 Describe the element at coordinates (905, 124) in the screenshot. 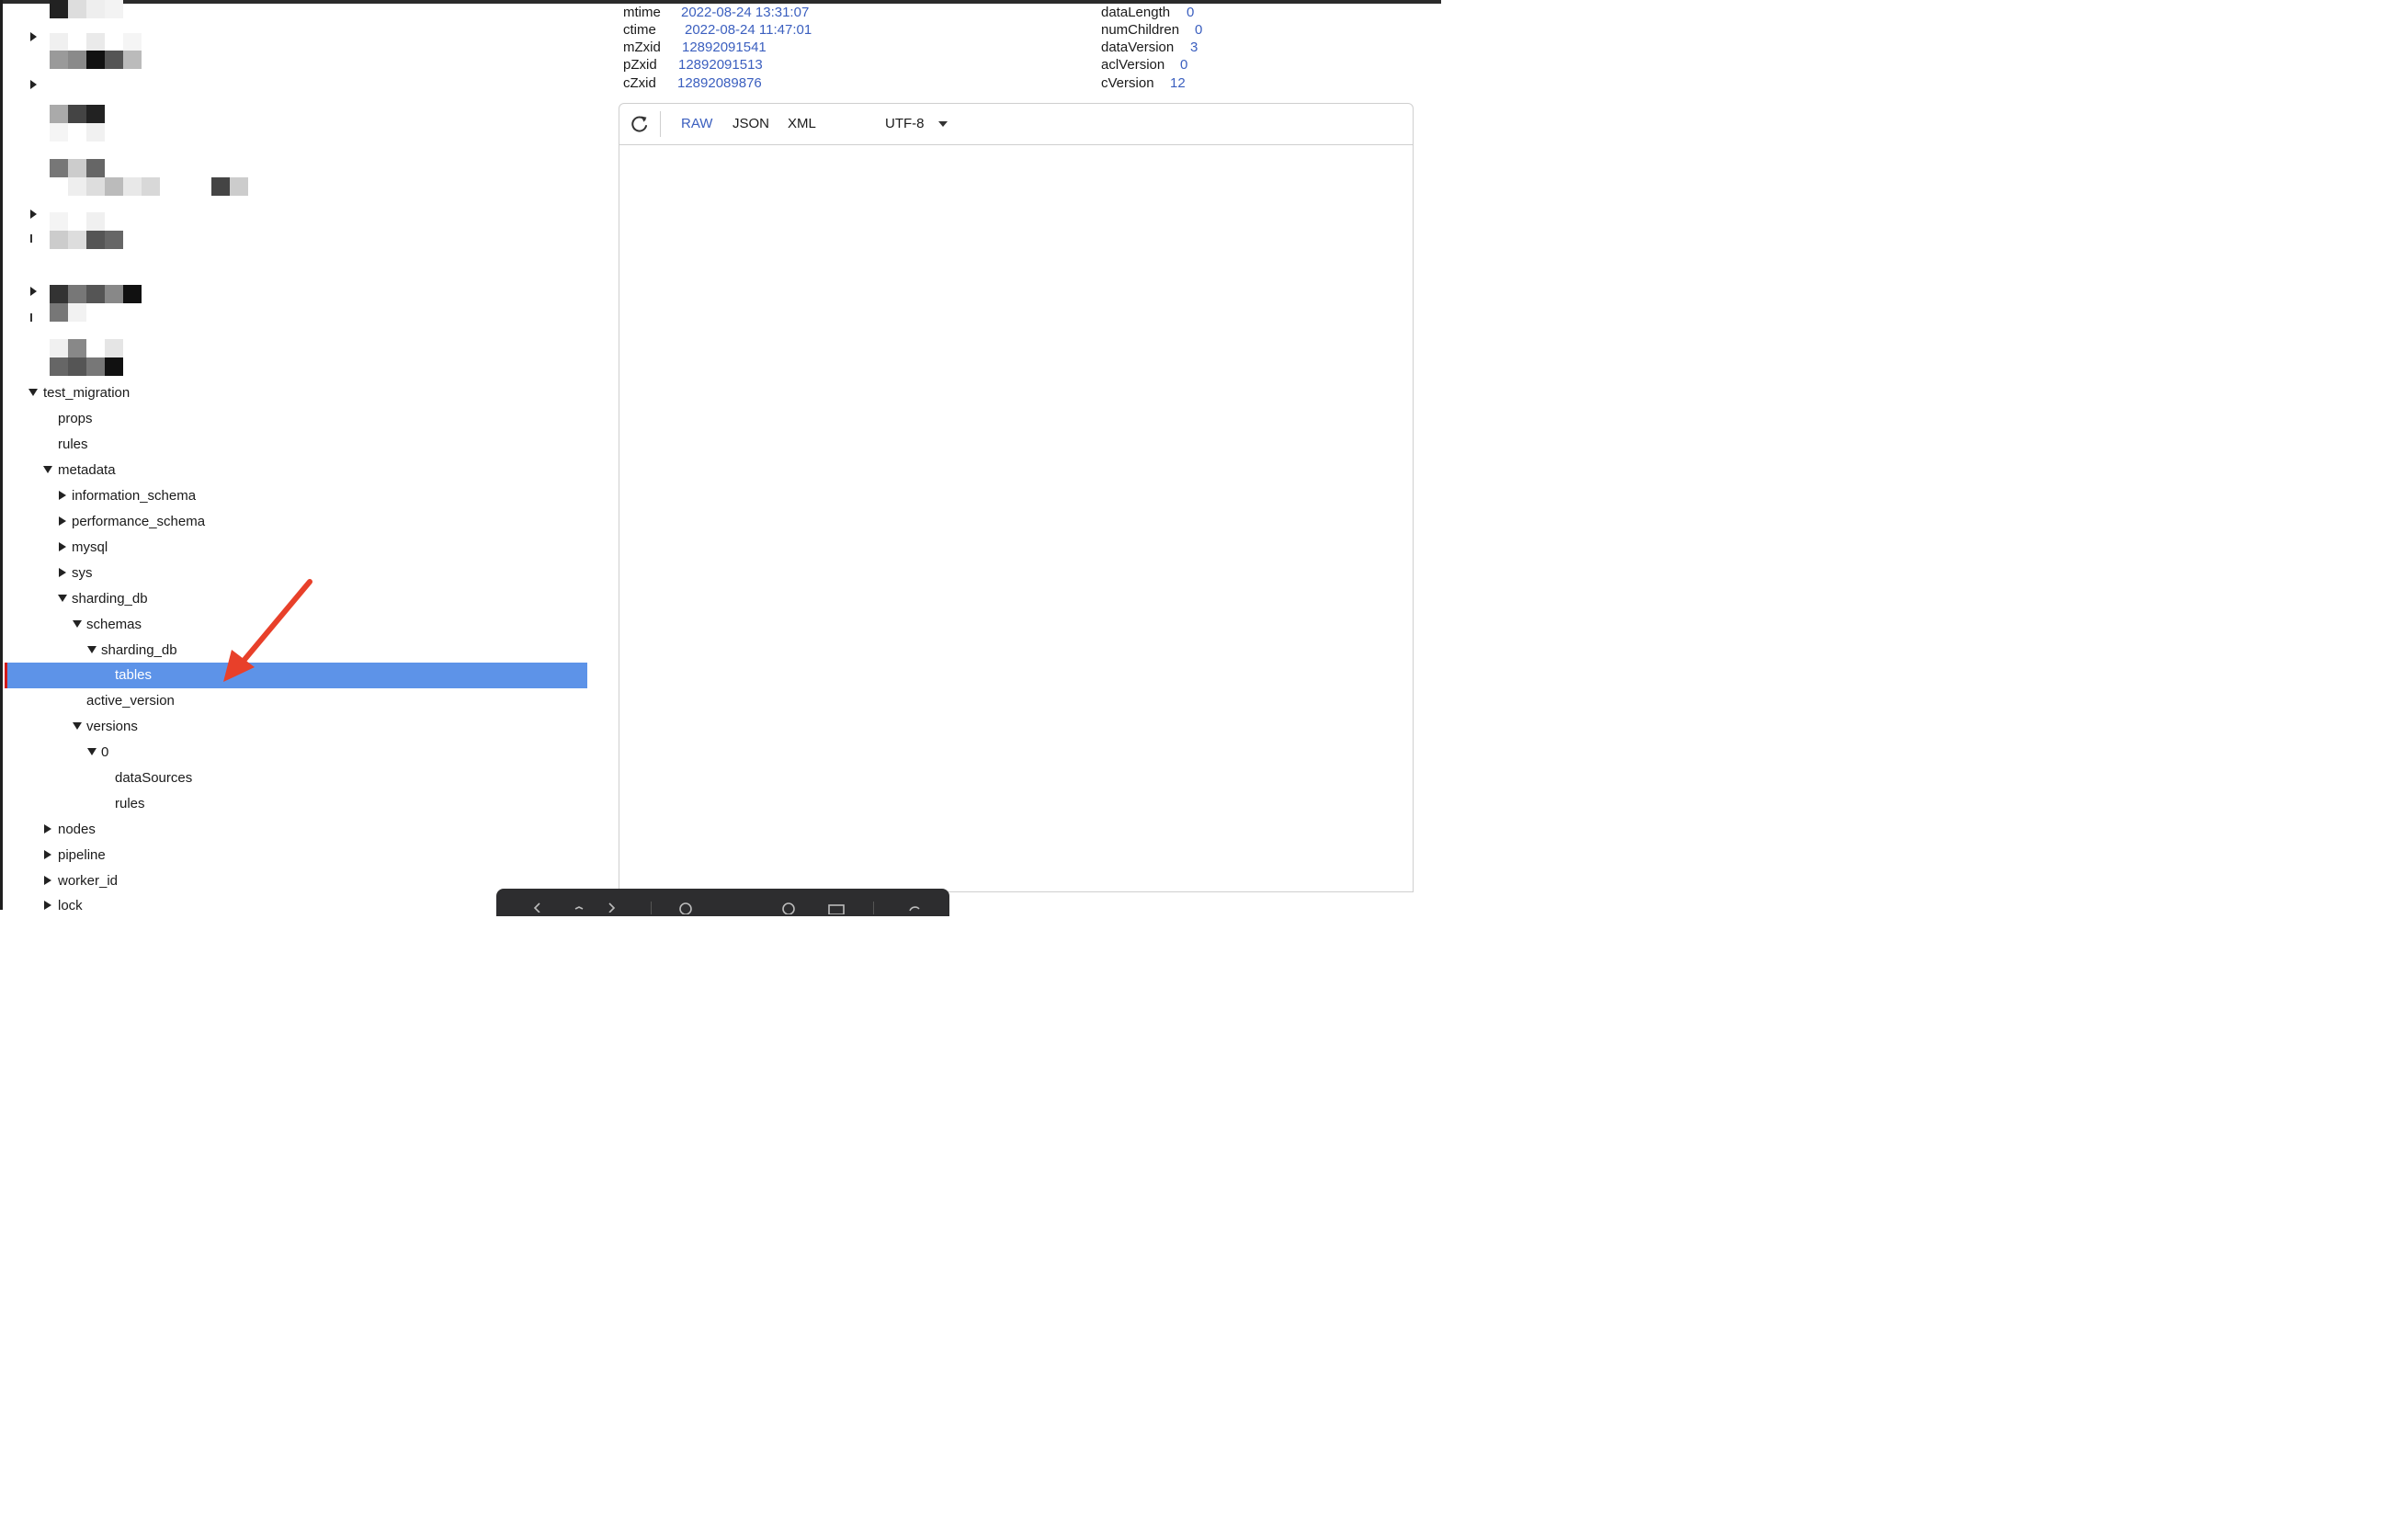

I see `encoding-select: UTF-8` at that location.